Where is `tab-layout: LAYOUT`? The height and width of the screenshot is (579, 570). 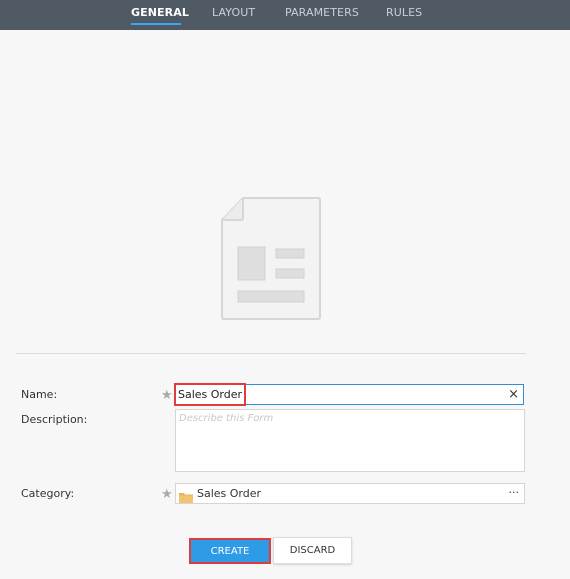
tab-layout: LAYOUT is located at coordinates (233, 12).